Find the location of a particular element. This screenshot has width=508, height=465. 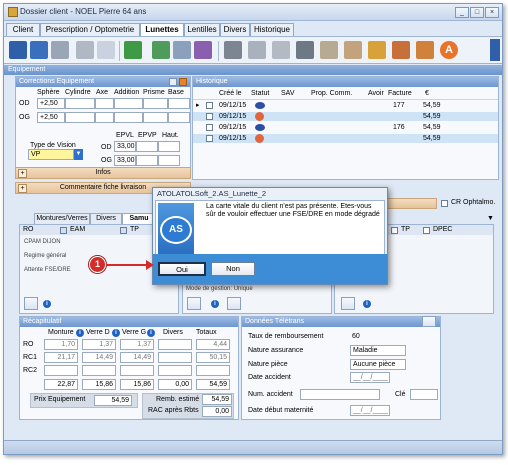

row-amount: 54,59 is located at coordinates (432, 127).